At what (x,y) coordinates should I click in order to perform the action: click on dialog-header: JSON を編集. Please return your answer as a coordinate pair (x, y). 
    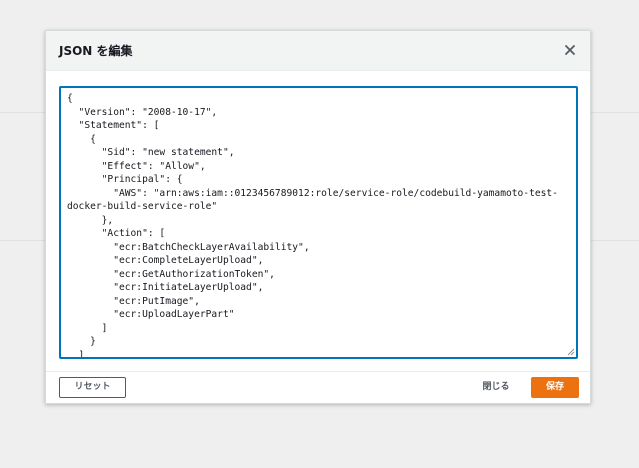
    Looking at the image, I should click on (318, 51).